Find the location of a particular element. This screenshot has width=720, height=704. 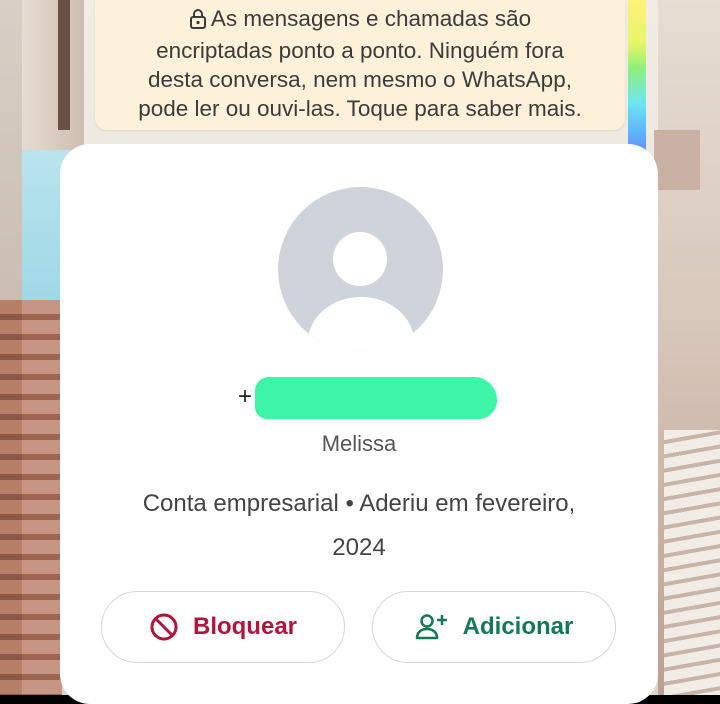

business-info-line-1: Conta empresarial • Aderiu em fevereiro, is located at coordinates (359, 503).